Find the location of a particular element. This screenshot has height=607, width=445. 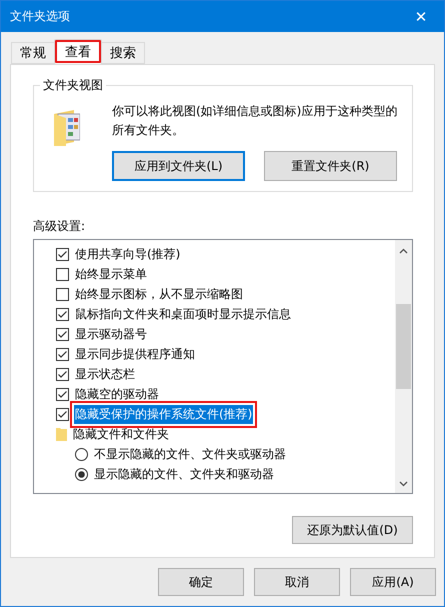

scroll-thumb is located at coordinates (403, 346).